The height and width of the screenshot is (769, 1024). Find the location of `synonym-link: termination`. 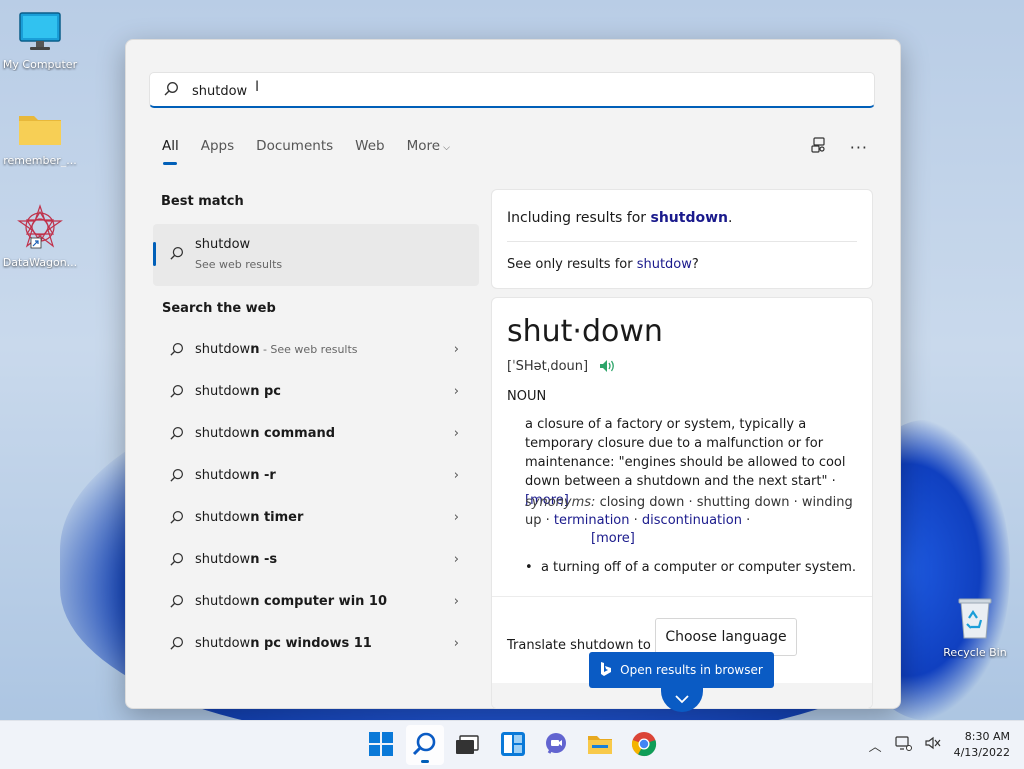

synonym-link: termination is located at coordinates (592, 520).